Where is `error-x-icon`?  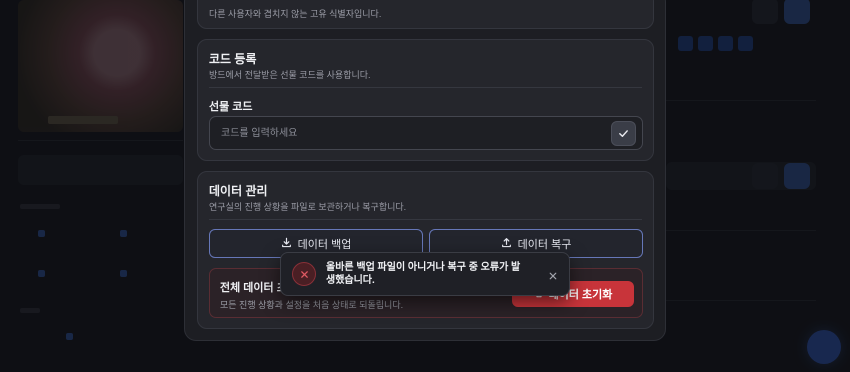
error-x-icon is located at coordinates (304, 274).